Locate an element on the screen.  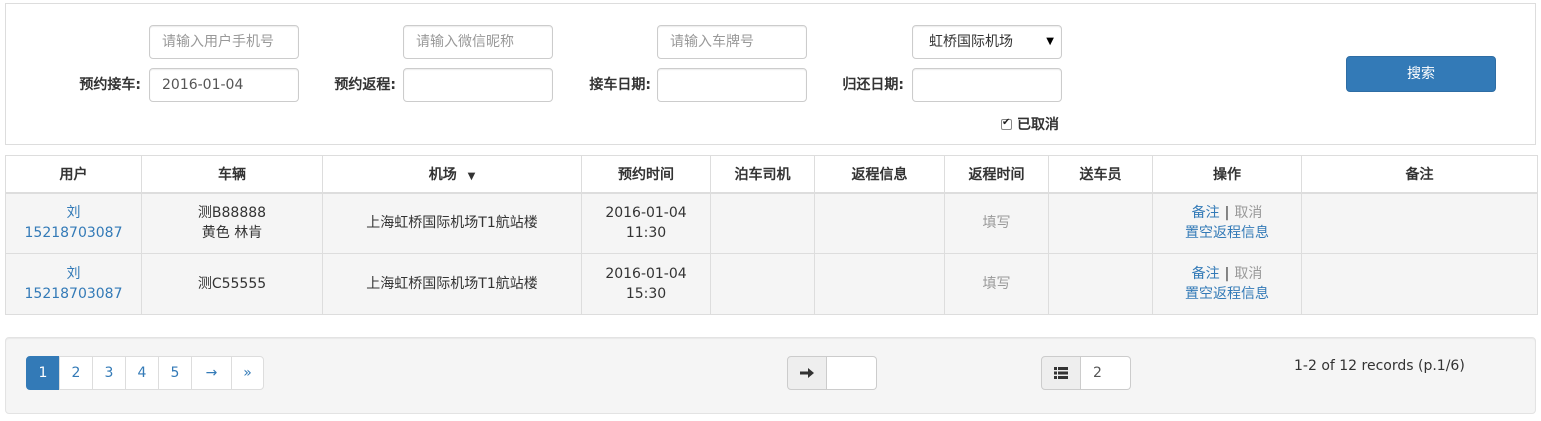
column-header-deliverer: 送车员 is located at coordinates (1100, 174).